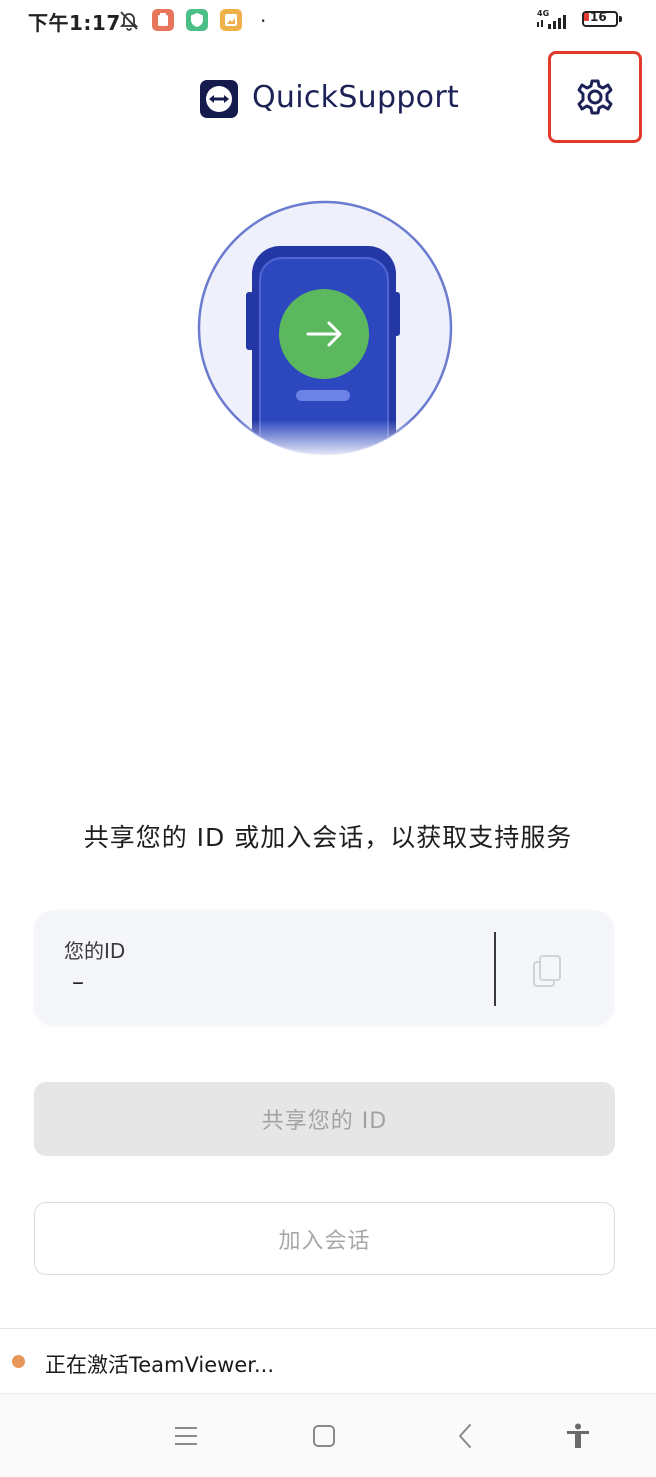 This screenshot has height=1477, width=656. Describe the element at coordinates (163, 20) in the screenshot. I see `app-notification-icon` at that location.